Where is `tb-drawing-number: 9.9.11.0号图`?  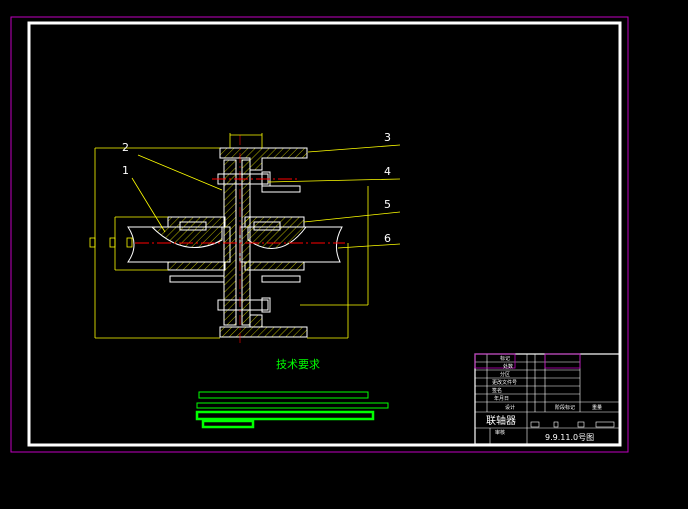 tb-drawing-number: 9.9.11.0号图 is located at coordinates (569, 437).